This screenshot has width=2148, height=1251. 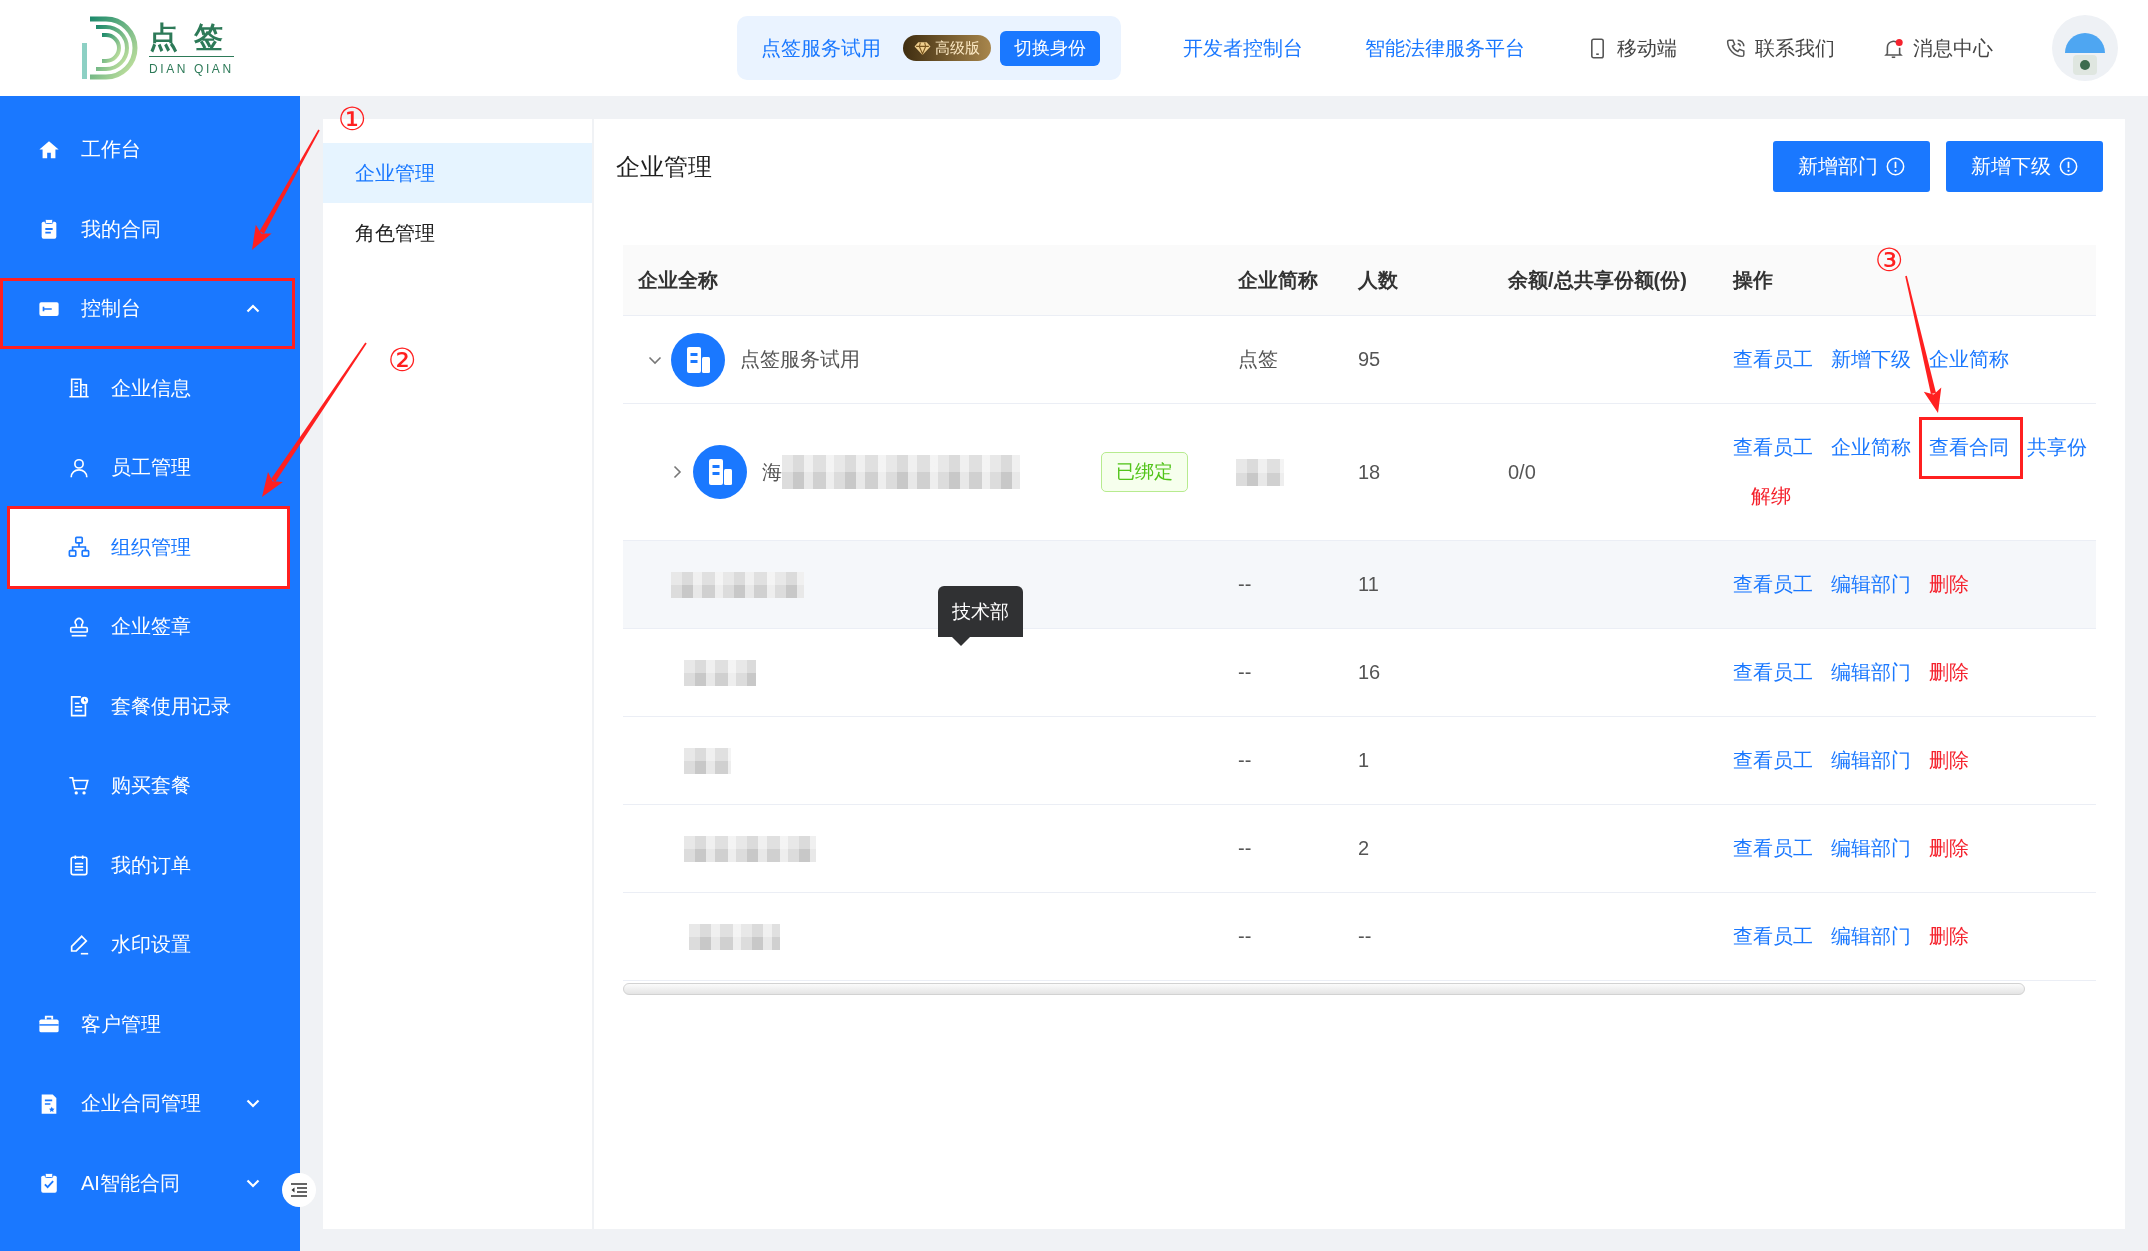 What do you see at coordinates (1445, 48) in the screenshot?
I see `nav-link: 智能法律服务平台` at bounding box center [1445, 48].